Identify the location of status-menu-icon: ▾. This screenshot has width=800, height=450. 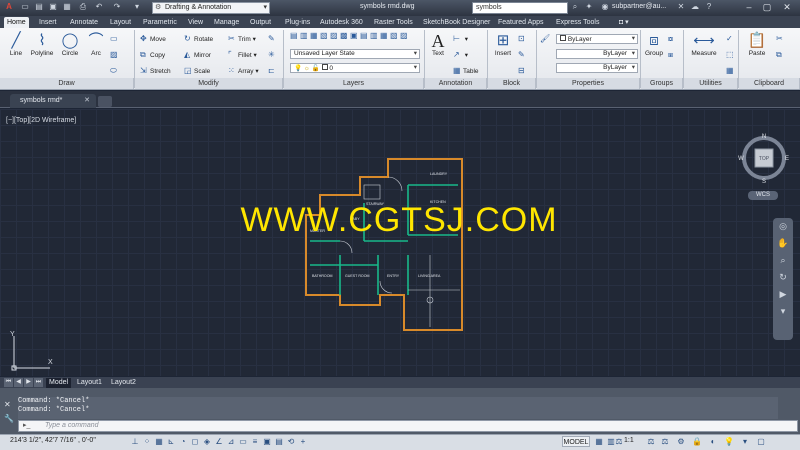
(745, 442).